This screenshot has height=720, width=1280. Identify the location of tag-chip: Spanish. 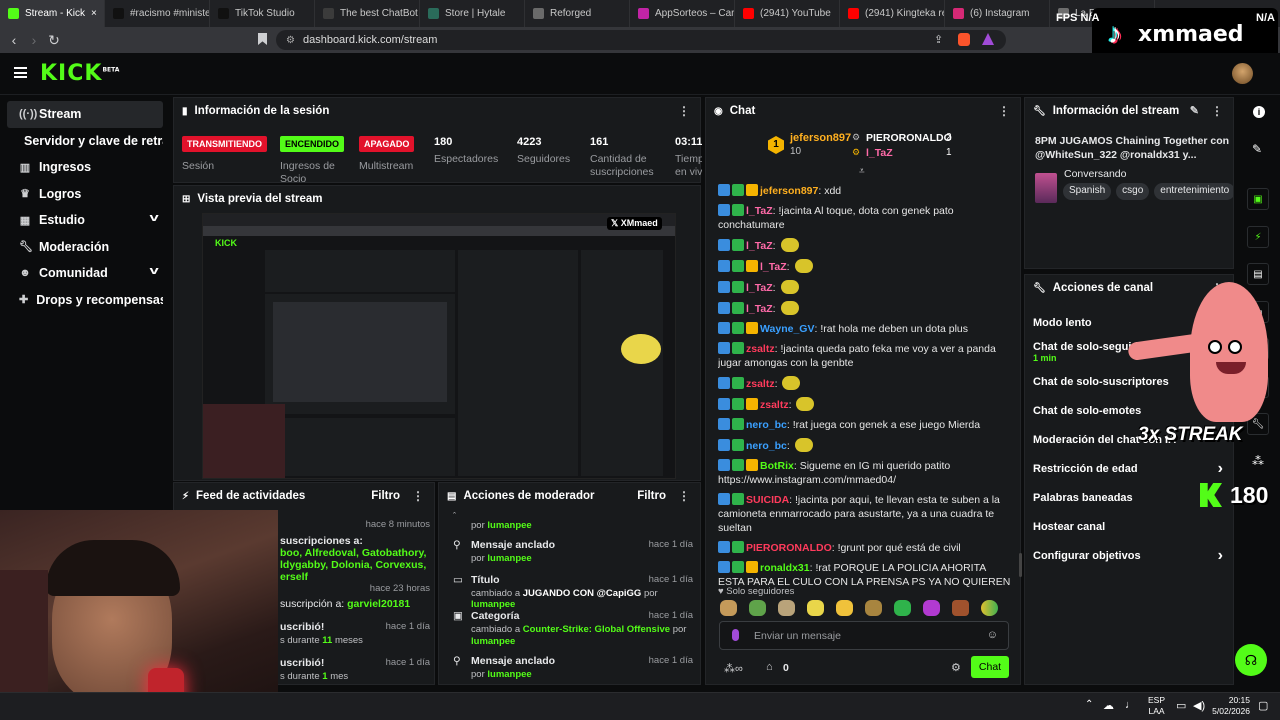
(1087, 191).